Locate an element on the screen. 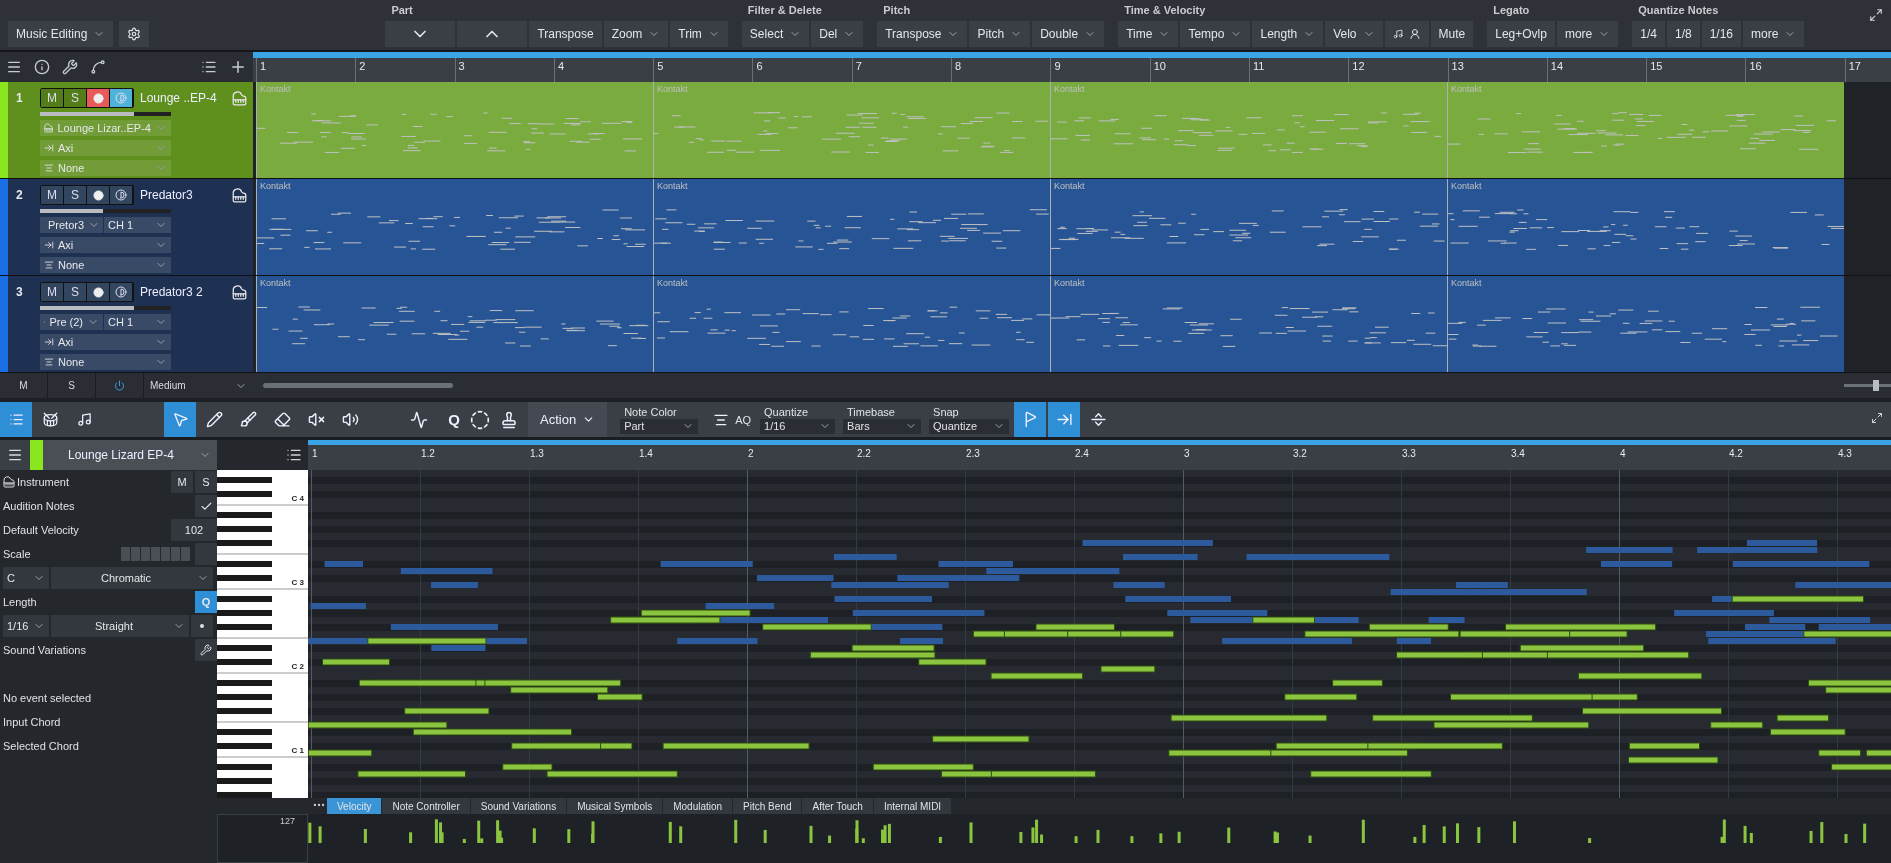 The height and width of the screenshot is (863, 1891). audition-checkbox is located at coordinates (206, 506).